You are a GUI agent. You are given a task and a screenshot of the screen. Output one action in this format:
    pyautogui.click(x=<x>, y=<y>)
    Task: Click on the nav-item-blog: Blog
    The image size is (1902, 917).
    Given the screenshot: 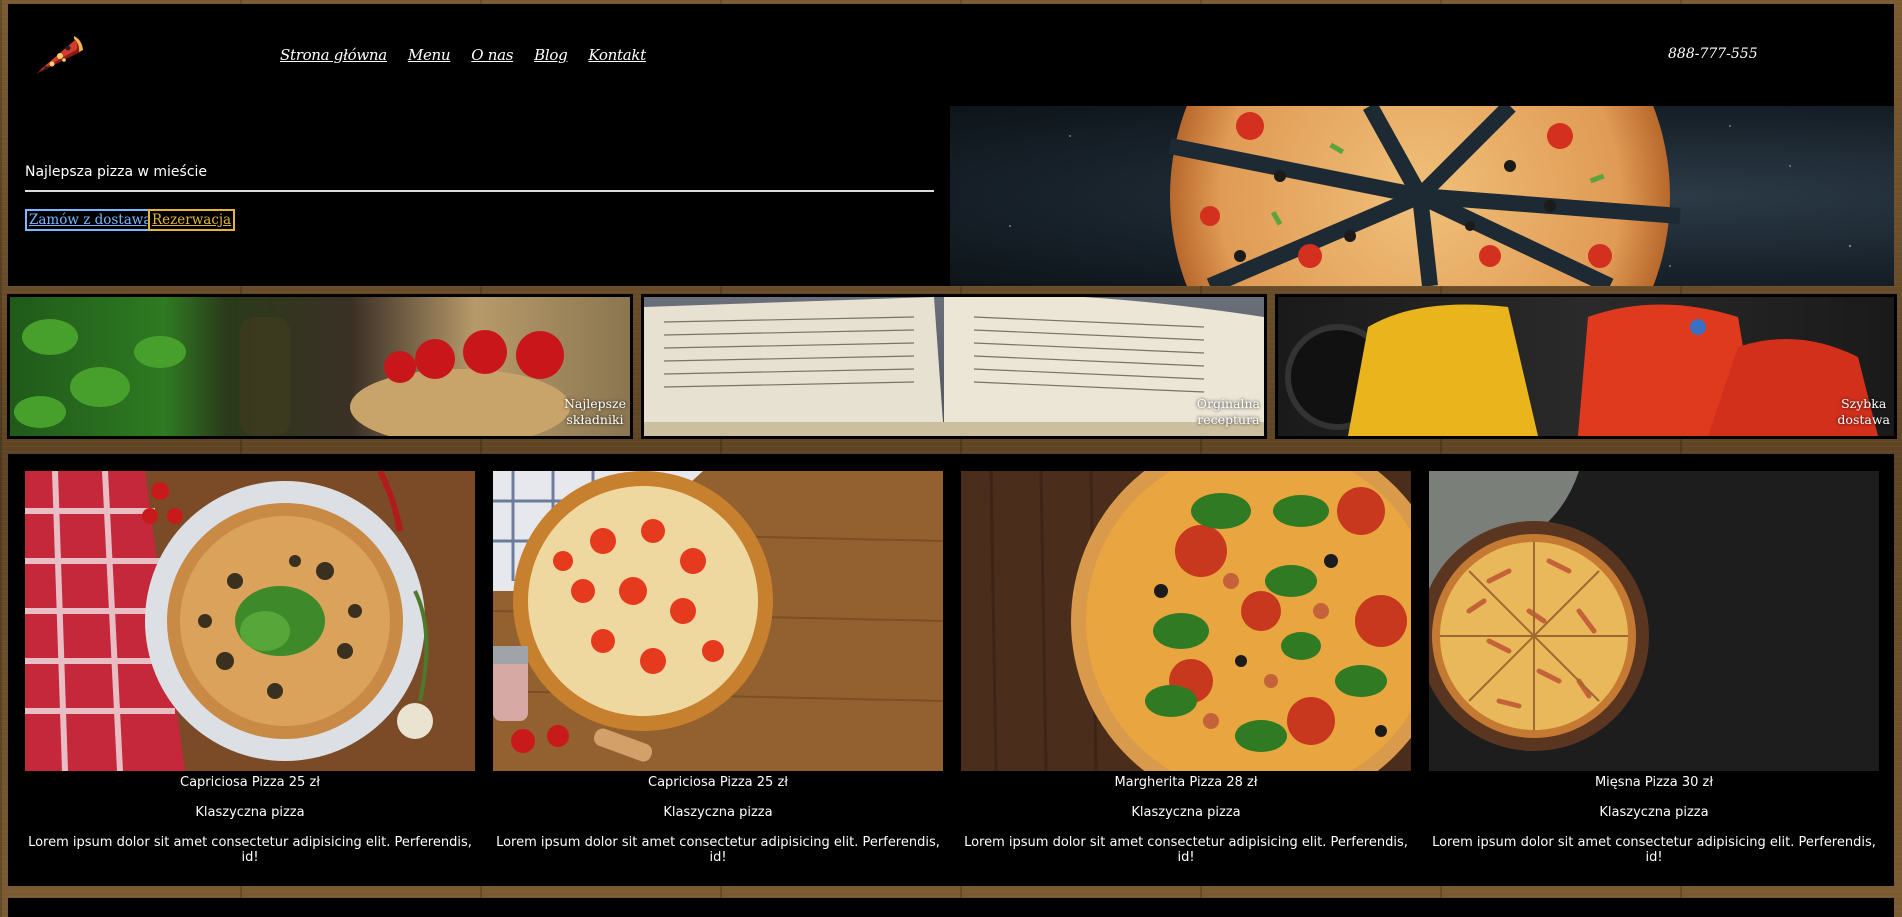 What is the action you would take?
    pyautogui.click(x=551, y=55)
    